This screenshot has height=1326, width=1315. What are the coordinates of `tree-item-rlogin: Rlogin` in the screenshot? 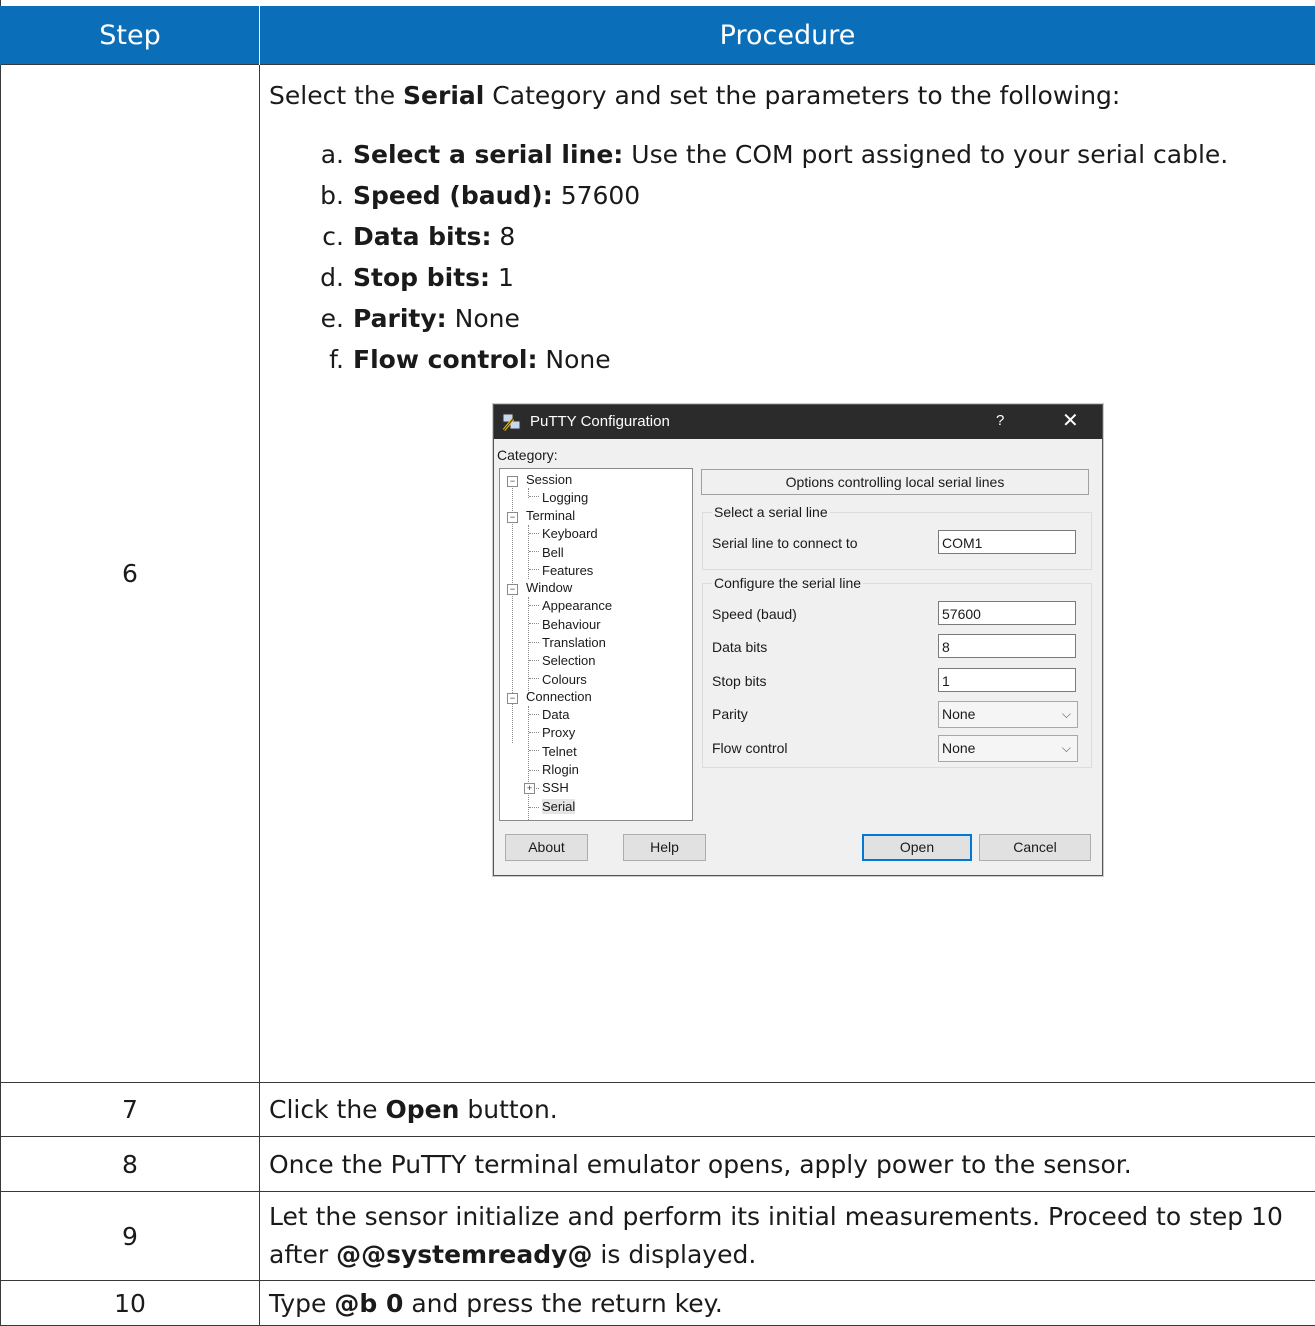 It's located at (560, 769).